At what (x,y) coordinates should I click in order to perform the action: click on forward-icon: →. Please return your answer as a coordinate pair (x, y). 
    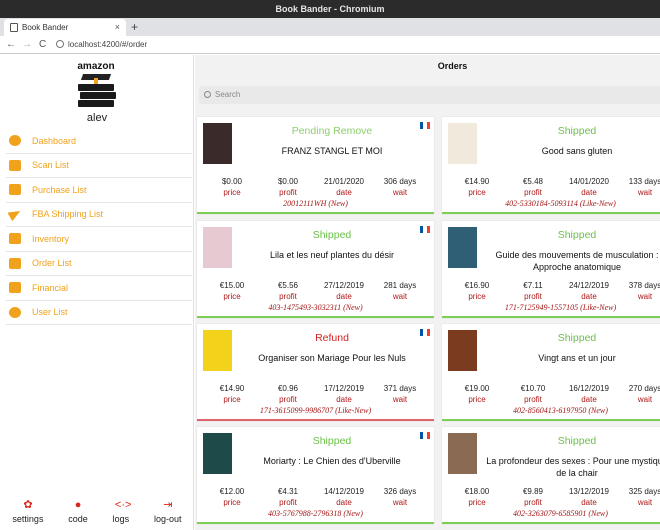
    Looking at the image, I should click on (27, 45).